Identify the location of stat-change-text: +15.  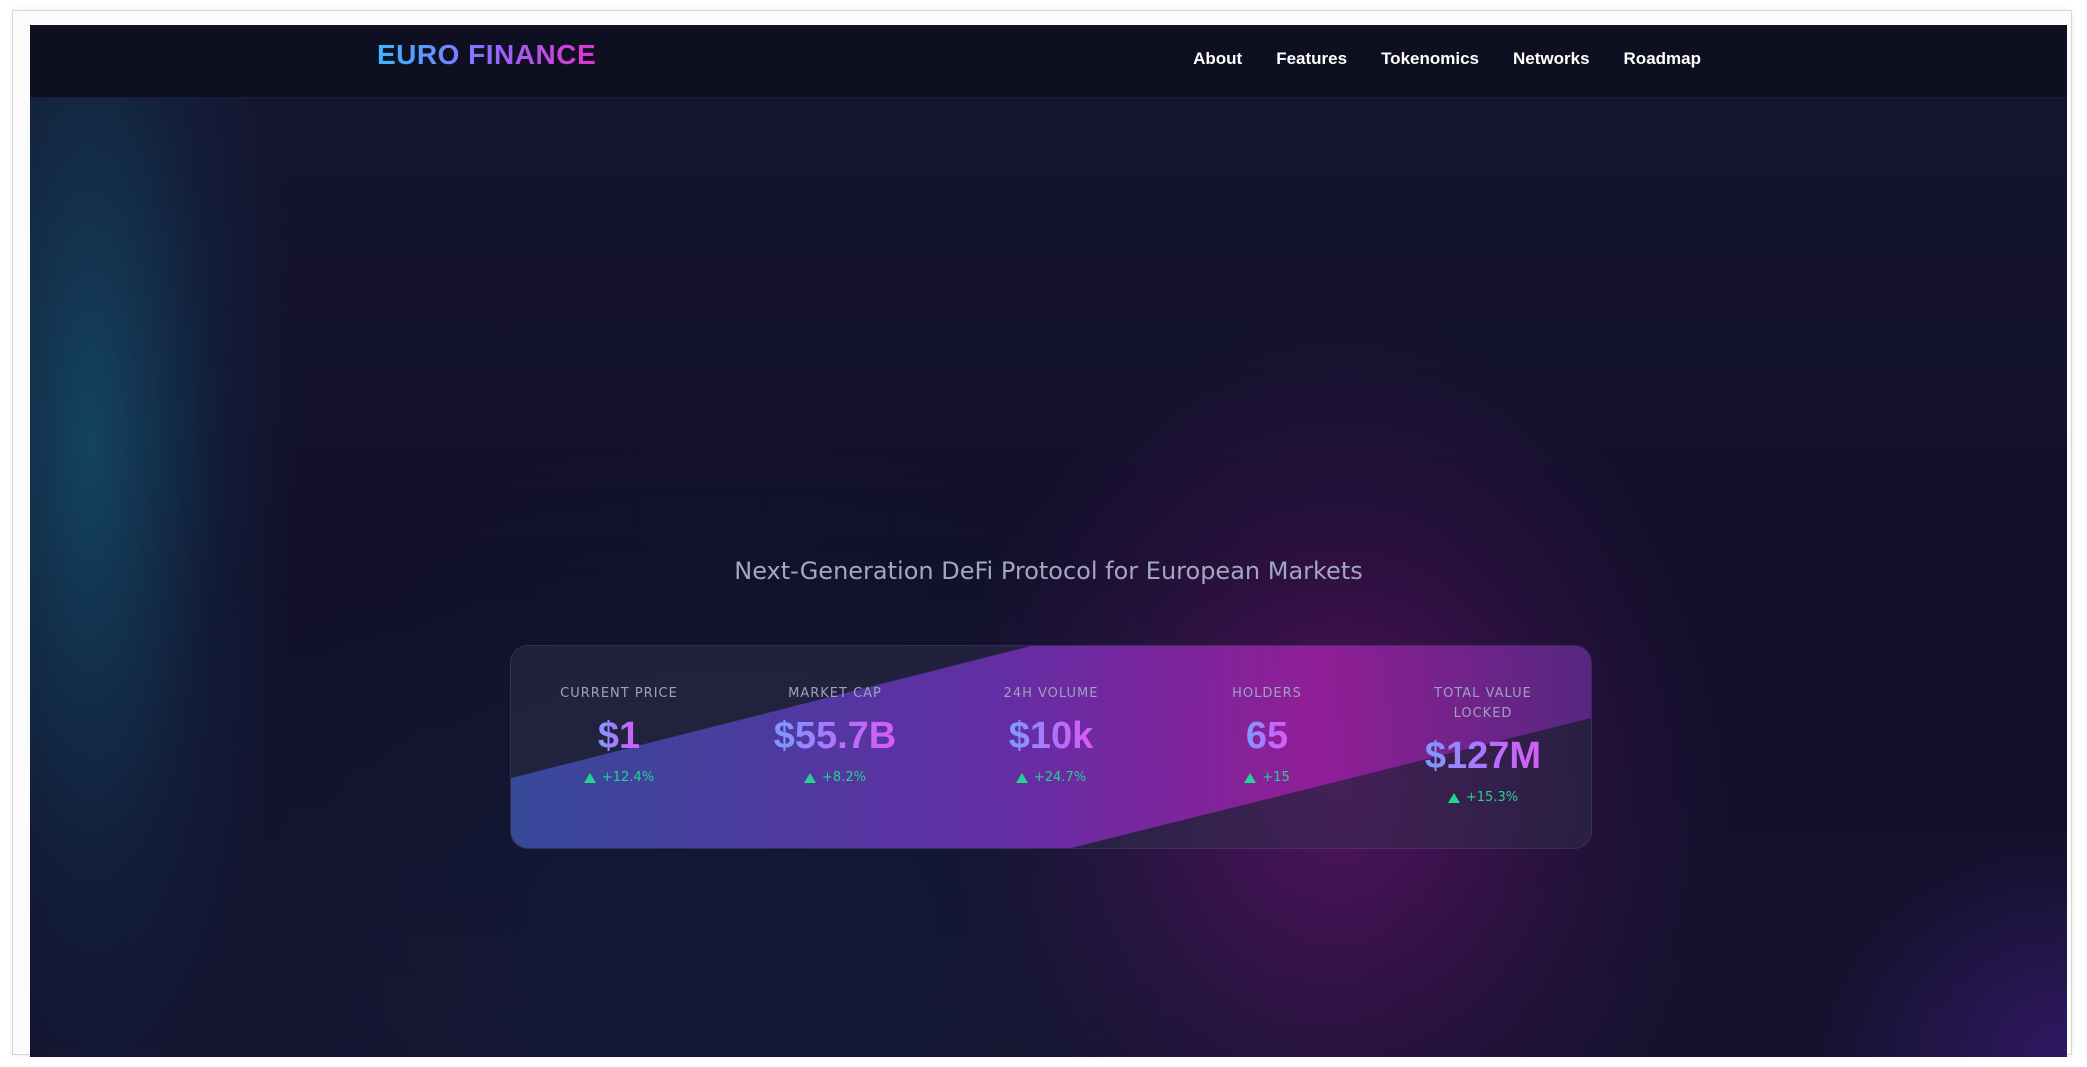
(1276, 777).